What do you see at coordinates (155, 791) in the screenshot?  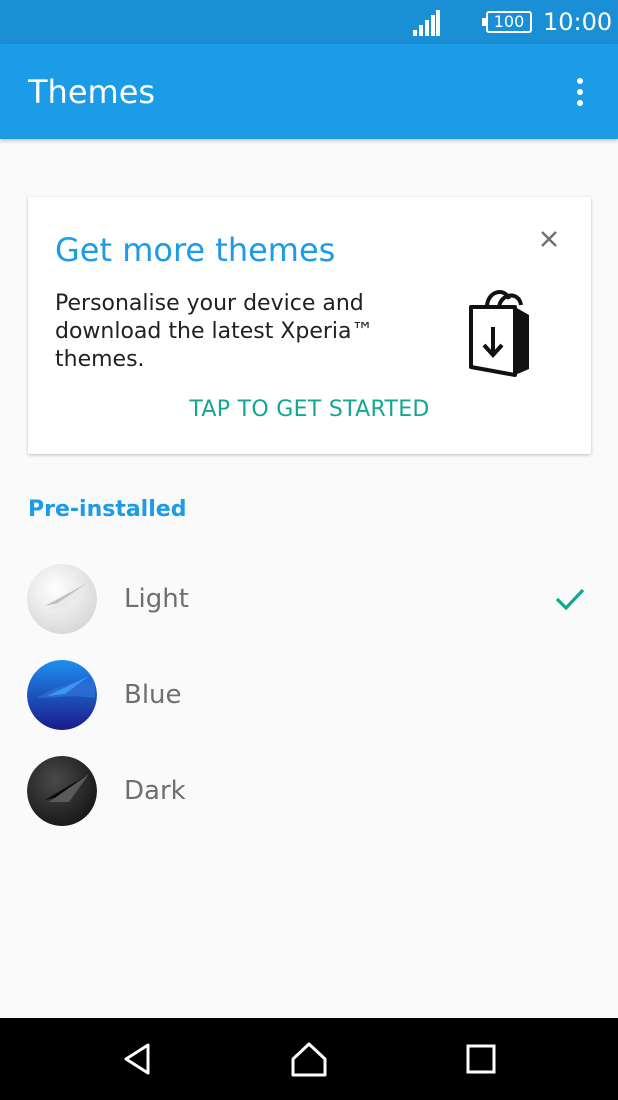 I see `theme-name: Dark` at bounding box center [155, 791].